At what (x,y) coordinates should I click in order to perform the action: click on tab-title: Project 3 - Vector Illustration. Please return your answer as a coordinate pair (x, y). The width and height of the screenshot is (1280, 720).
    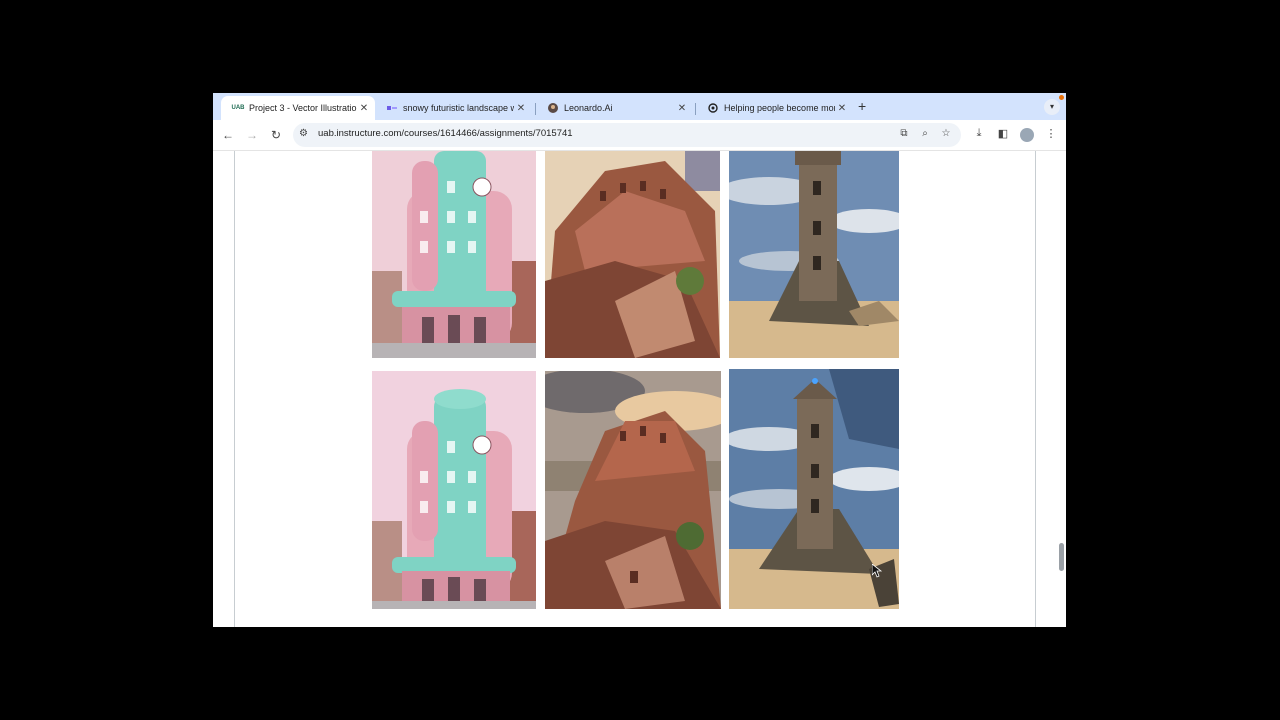
    Looking at the image, I should click on (303, 108).